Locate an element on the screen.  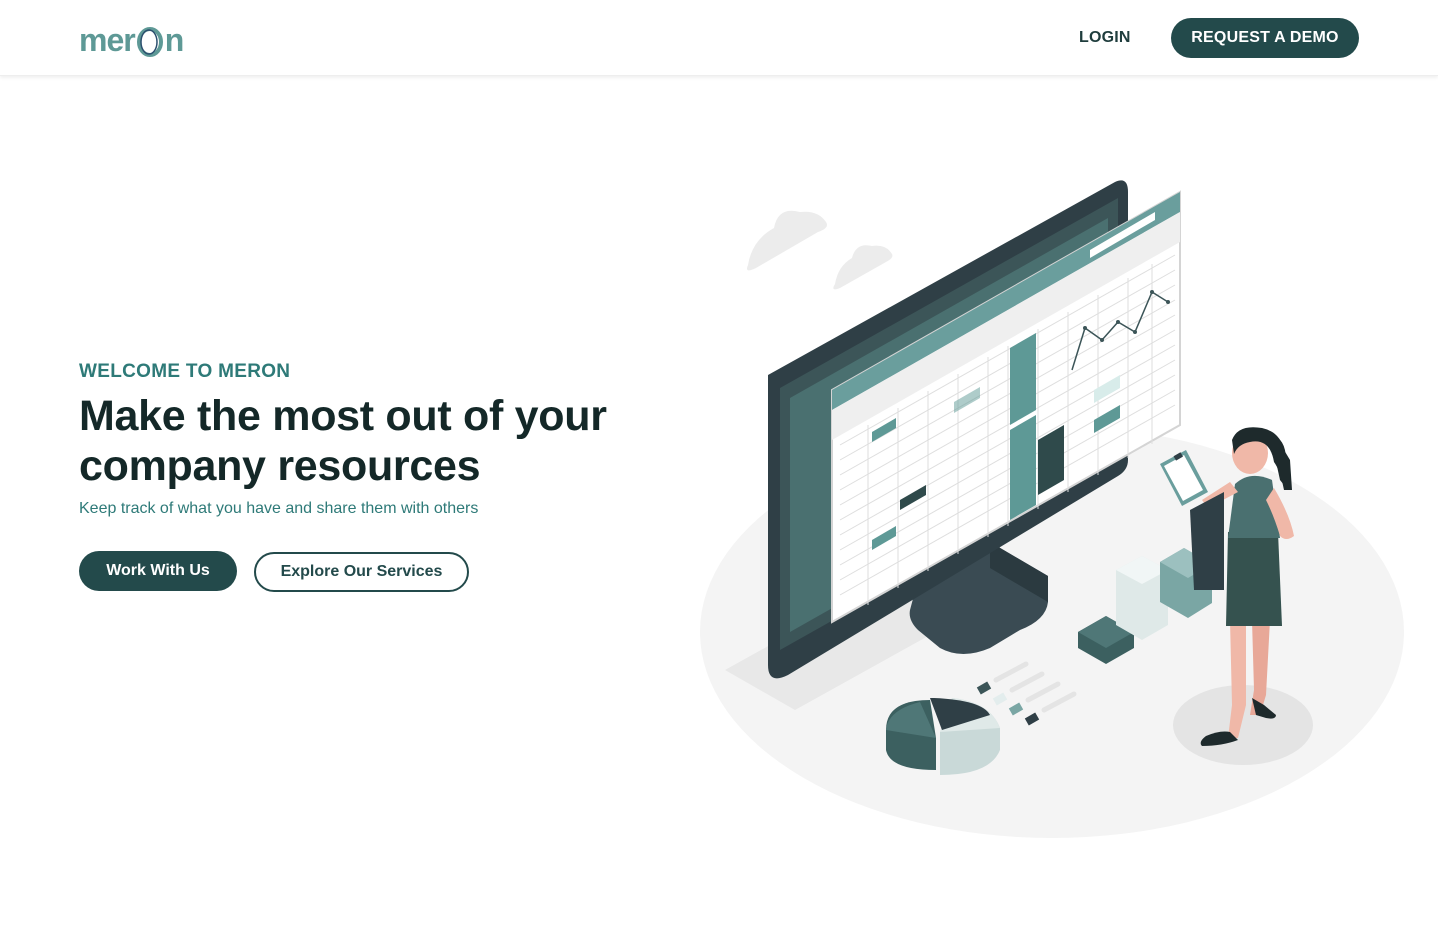
login-link: LOGIN is located at coordinates (1105, 38).